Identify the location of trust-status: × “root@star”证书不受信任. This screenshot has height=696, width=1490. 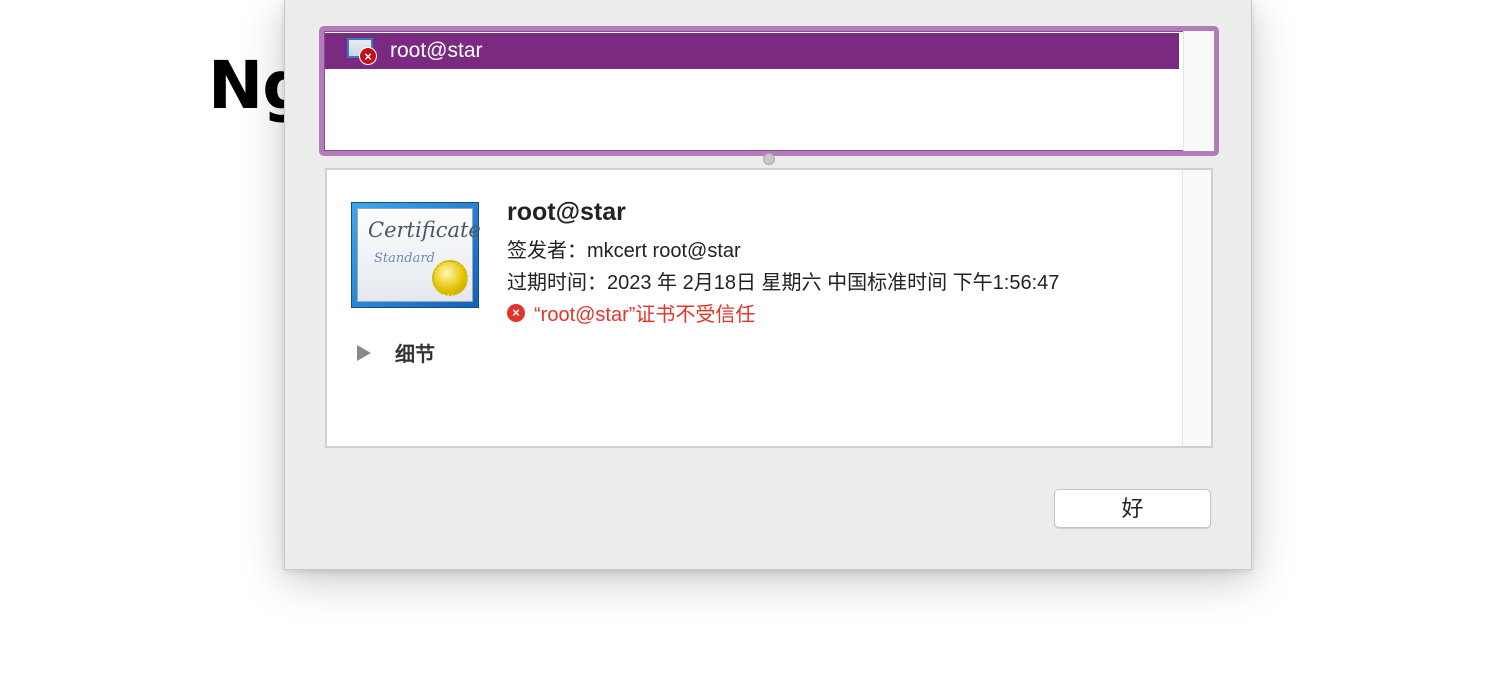
(631, 312).